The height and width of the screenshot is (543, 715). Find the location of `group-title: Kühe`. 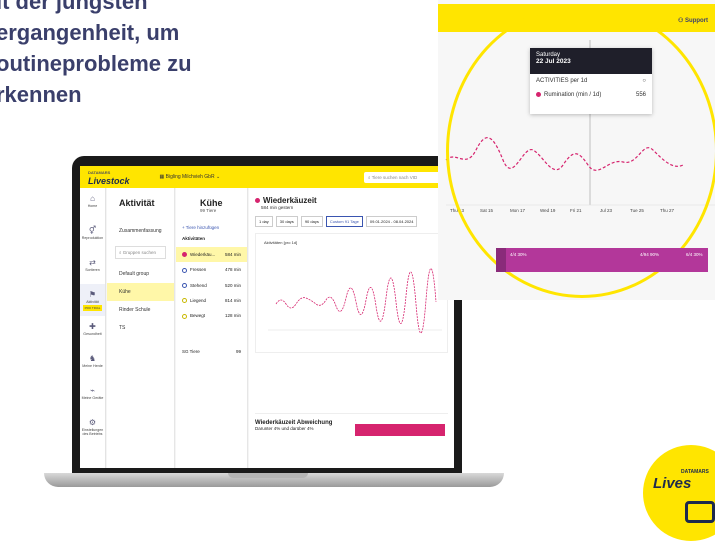

group-title: Kühe is located at coordinates (211, 203).